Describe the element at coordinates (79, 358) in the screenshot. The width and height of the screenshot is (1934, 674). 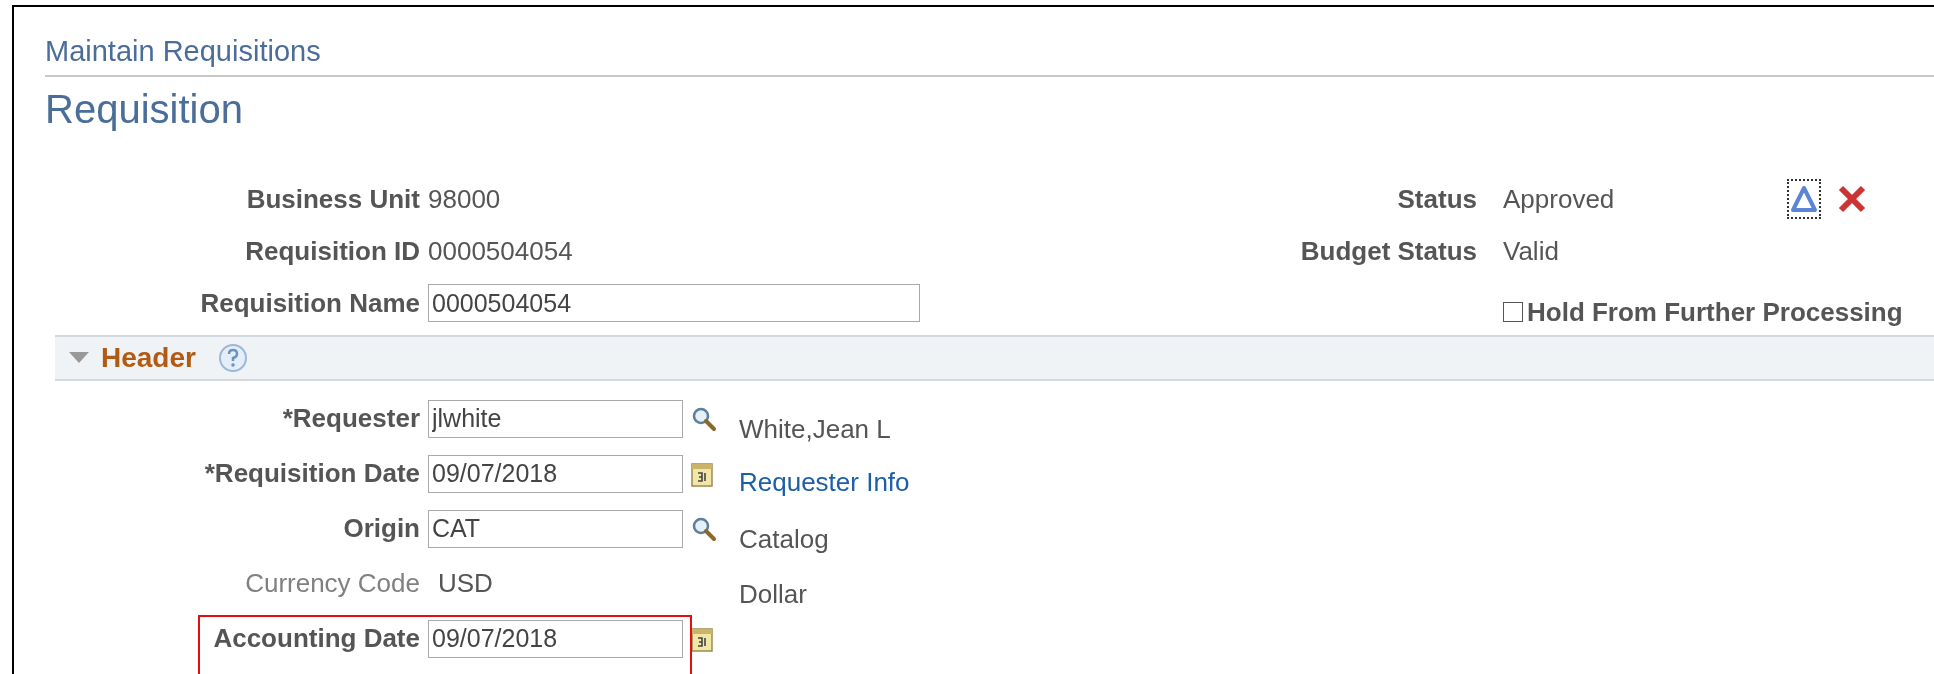
I see `caret-icon` at that location.